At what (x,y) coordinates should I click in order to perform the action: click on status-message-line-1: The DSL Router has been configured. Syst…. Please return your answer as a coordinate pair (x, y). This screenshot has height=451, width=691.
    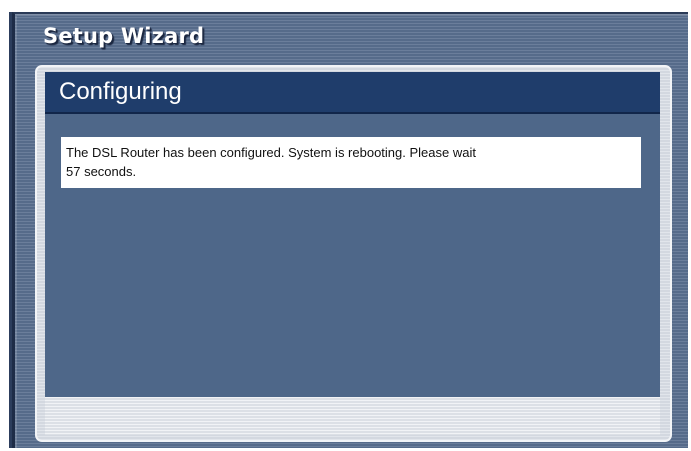
    Looking at the image, I should click on (271, 152).